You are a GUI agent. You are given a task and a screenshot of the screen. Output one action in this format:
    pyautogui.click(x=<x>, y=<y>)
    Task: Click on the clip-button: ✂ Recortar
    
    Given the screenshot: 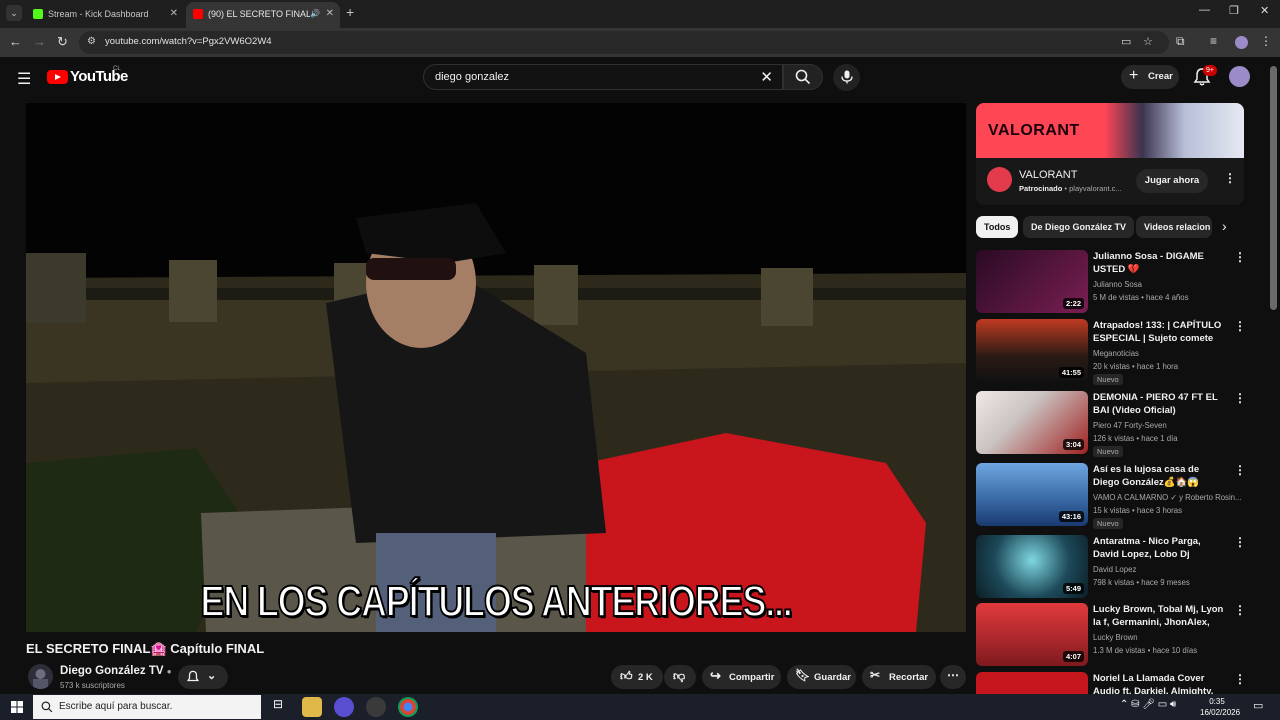 What is the action you would take?
    pyautogui.click(x=899, y=677)
    